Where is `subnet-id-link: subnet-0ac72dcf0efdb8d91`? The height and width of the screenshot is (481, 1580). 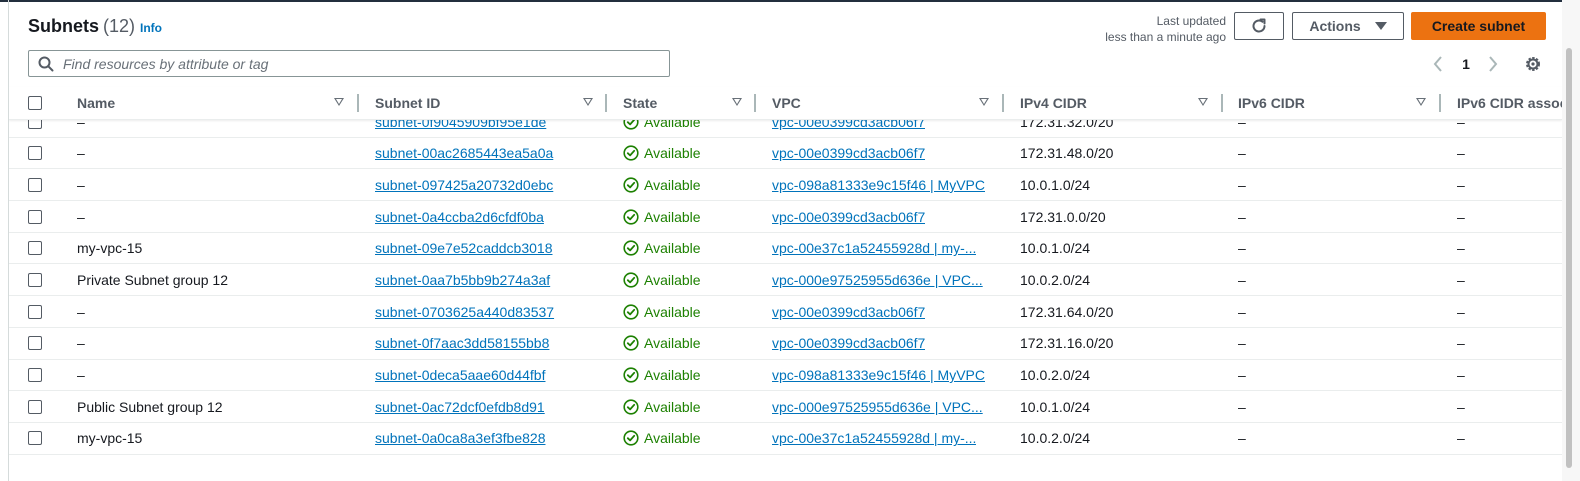 subnet-id-link: subnet-0ac72dcf0efdb8d91 is located at coordinates (460, 407).